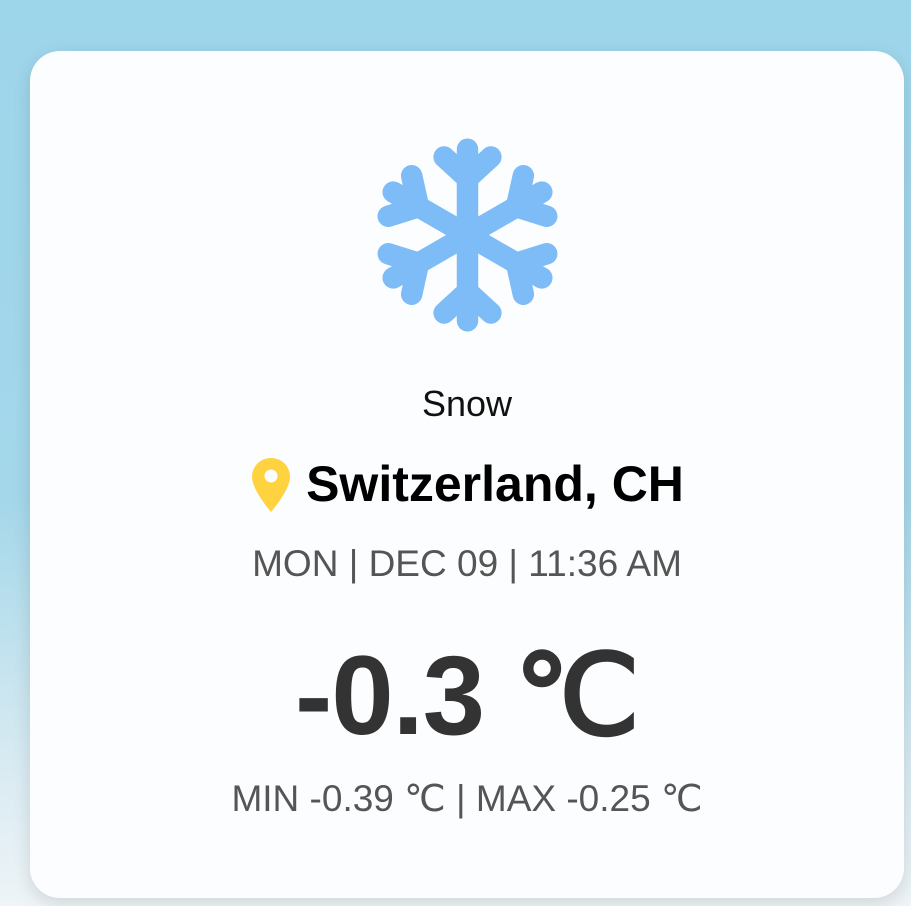 Image resolution: width=911 pixels, height=906 pixels. I want to click on date-time: MON | DEC 09 | 11:36 AM, so click(467, 563).